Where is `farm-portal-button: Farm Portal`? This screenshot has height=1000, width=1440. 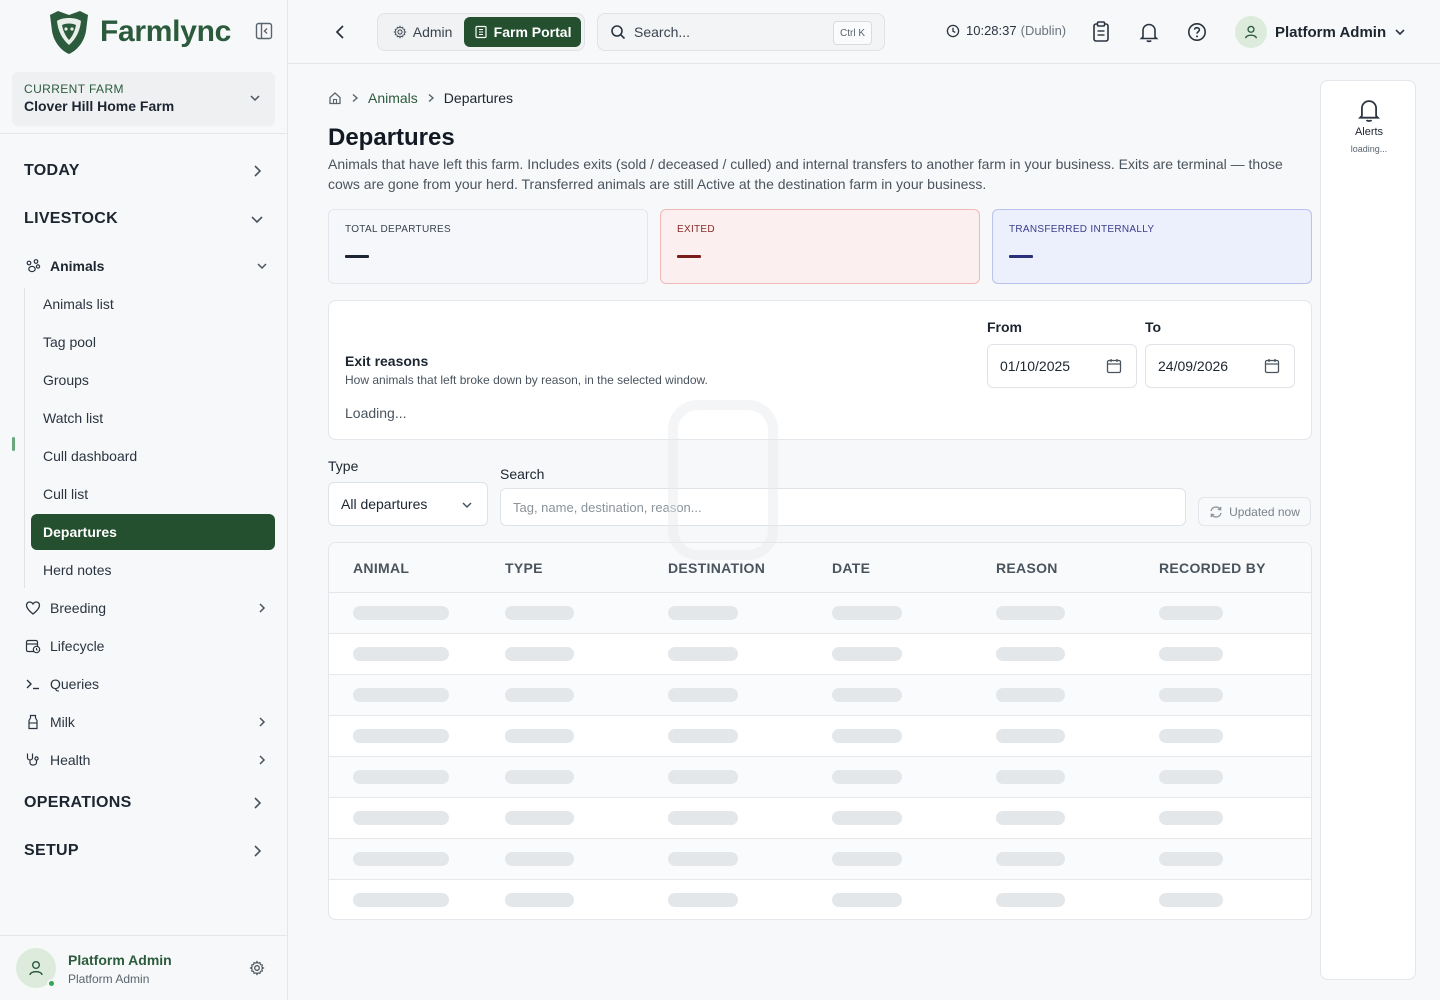
farm-portal-button: Farm Portal is located at coordinates (522, 32).